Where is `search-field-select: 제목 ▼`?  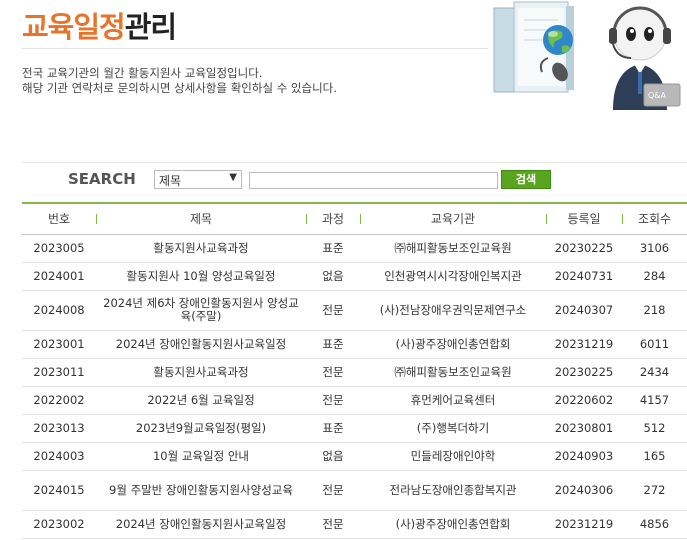 search-field-select: 제목 ▼ is located at coordinates (198, 179).